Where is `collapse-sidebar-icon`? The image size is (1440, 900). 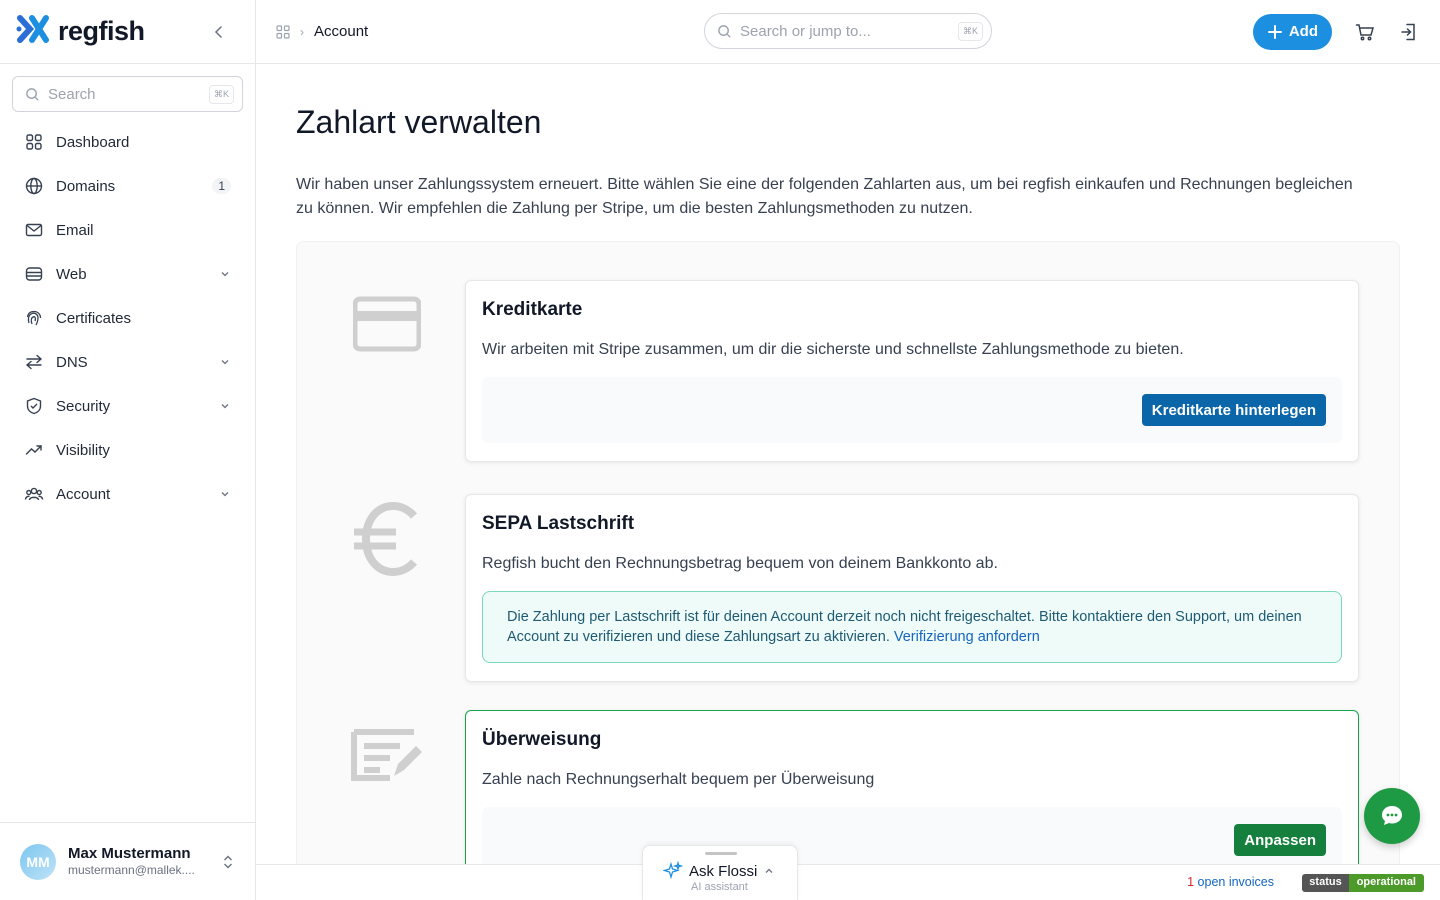 collapse-sidebar-icon is located at coordinates (219, 32).